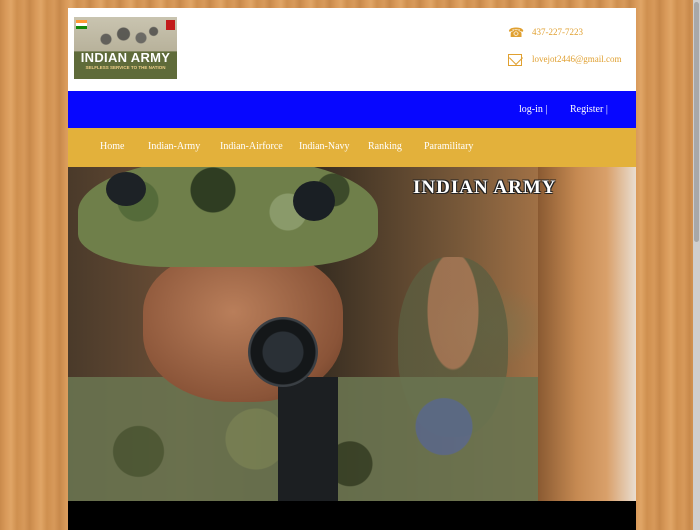 This screenshot has height=530, width=700. What do you see at coordinates (127, 34) in the screenshot?
I see `soldiers-graphic` at bounding box center [127, 34].